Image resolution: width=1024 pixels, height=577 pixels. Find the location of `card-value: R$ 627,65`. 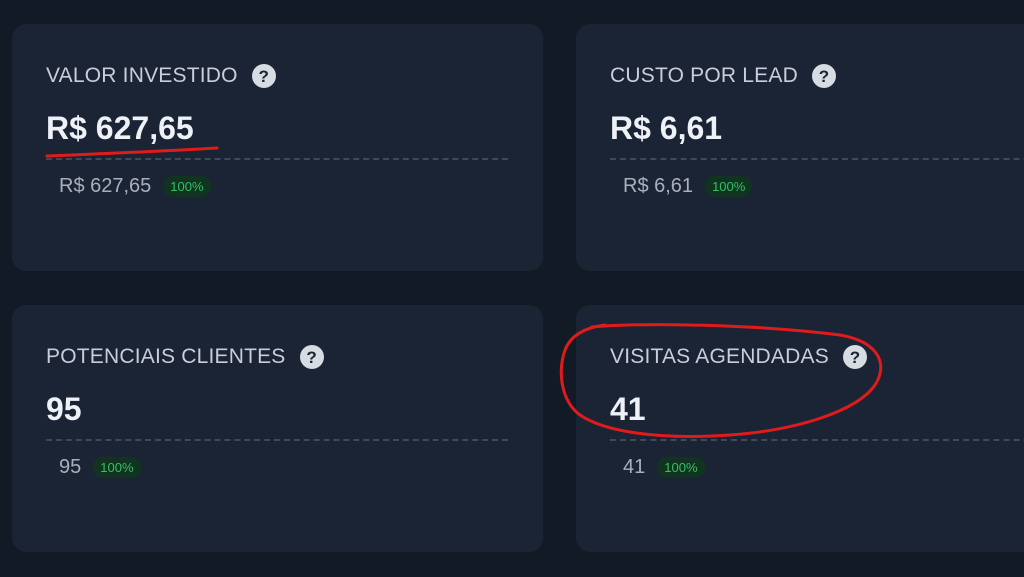

card-value: R$ 627,65 is located at coordinates (120, 128).